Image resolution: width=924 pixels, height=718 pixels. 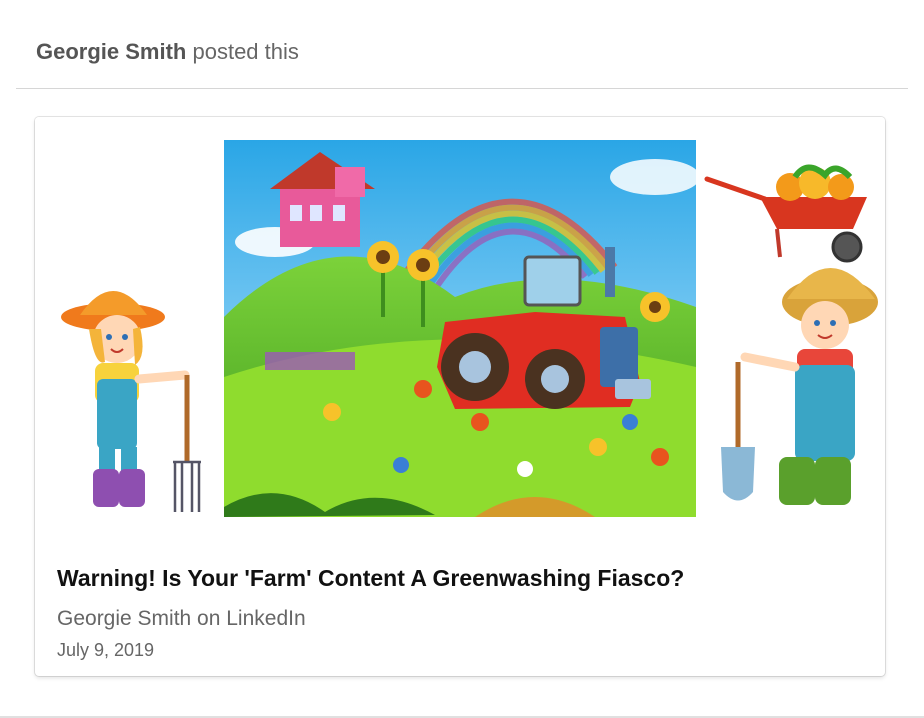 What do you see at coordinates (111, 51) in the screenshot?
I see `post-author-name: Georgie Smith` at bounding box center [111, 51].